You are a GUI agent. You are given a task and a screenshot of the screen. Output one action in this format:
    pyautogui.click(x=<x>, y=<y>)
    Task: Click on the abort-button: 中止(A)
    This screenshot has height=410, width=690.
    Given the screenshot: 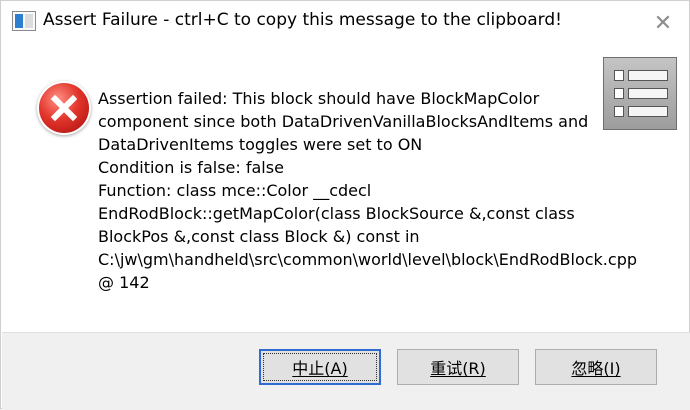 What is the action you would take?
    pyautogui.click(x=320, y=367)
    